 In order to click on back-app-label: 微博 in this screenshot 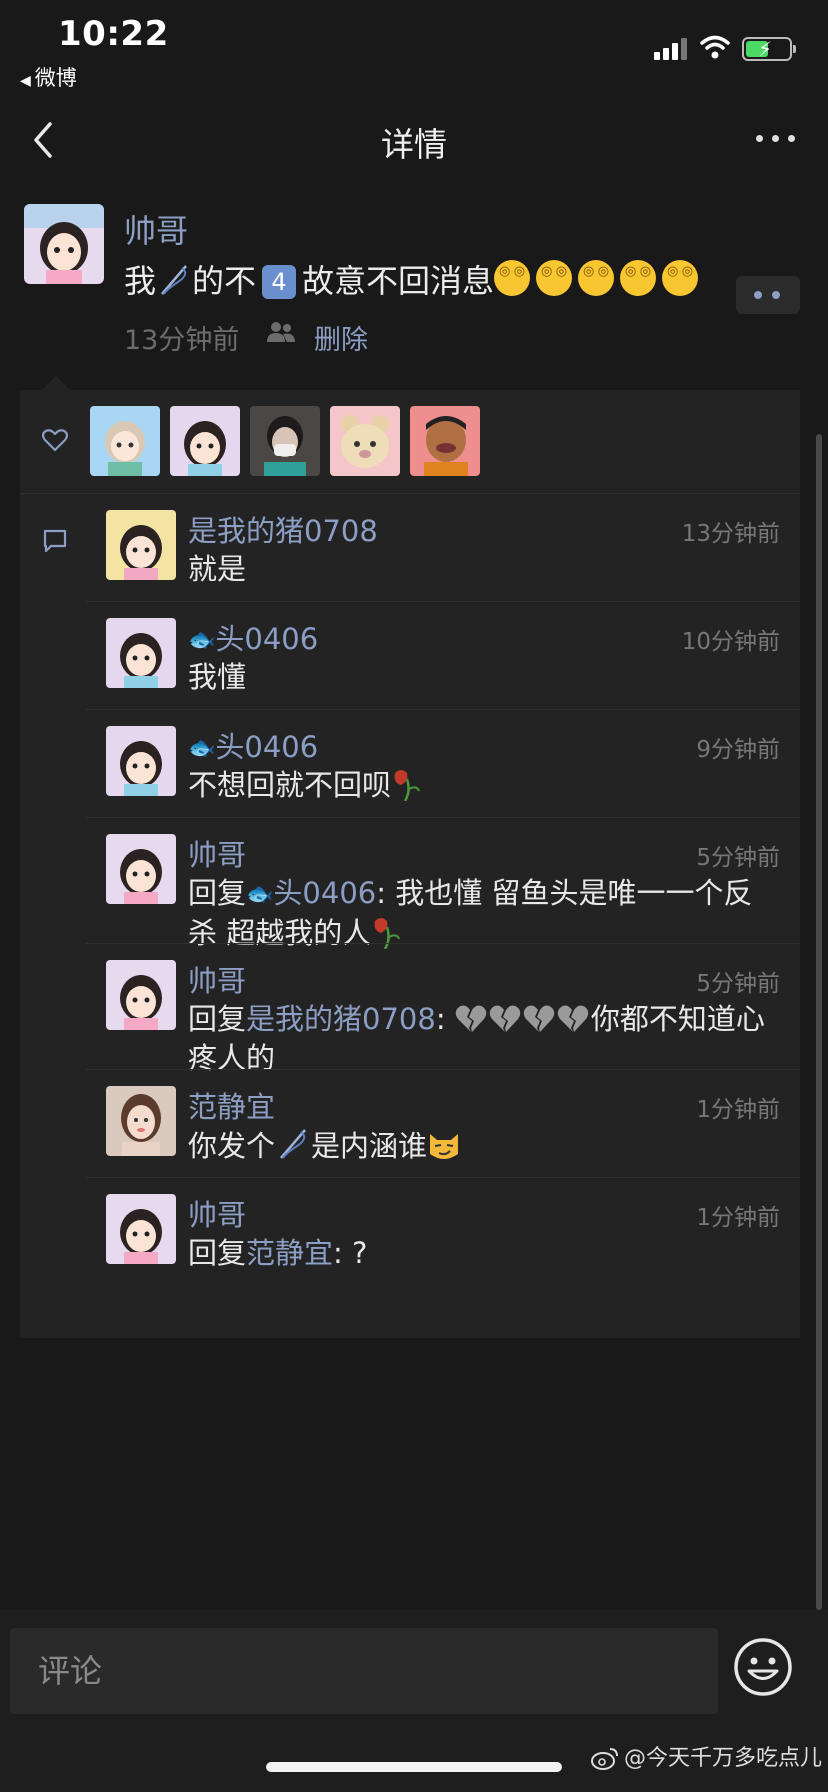, I will do `click(55, 78)`.